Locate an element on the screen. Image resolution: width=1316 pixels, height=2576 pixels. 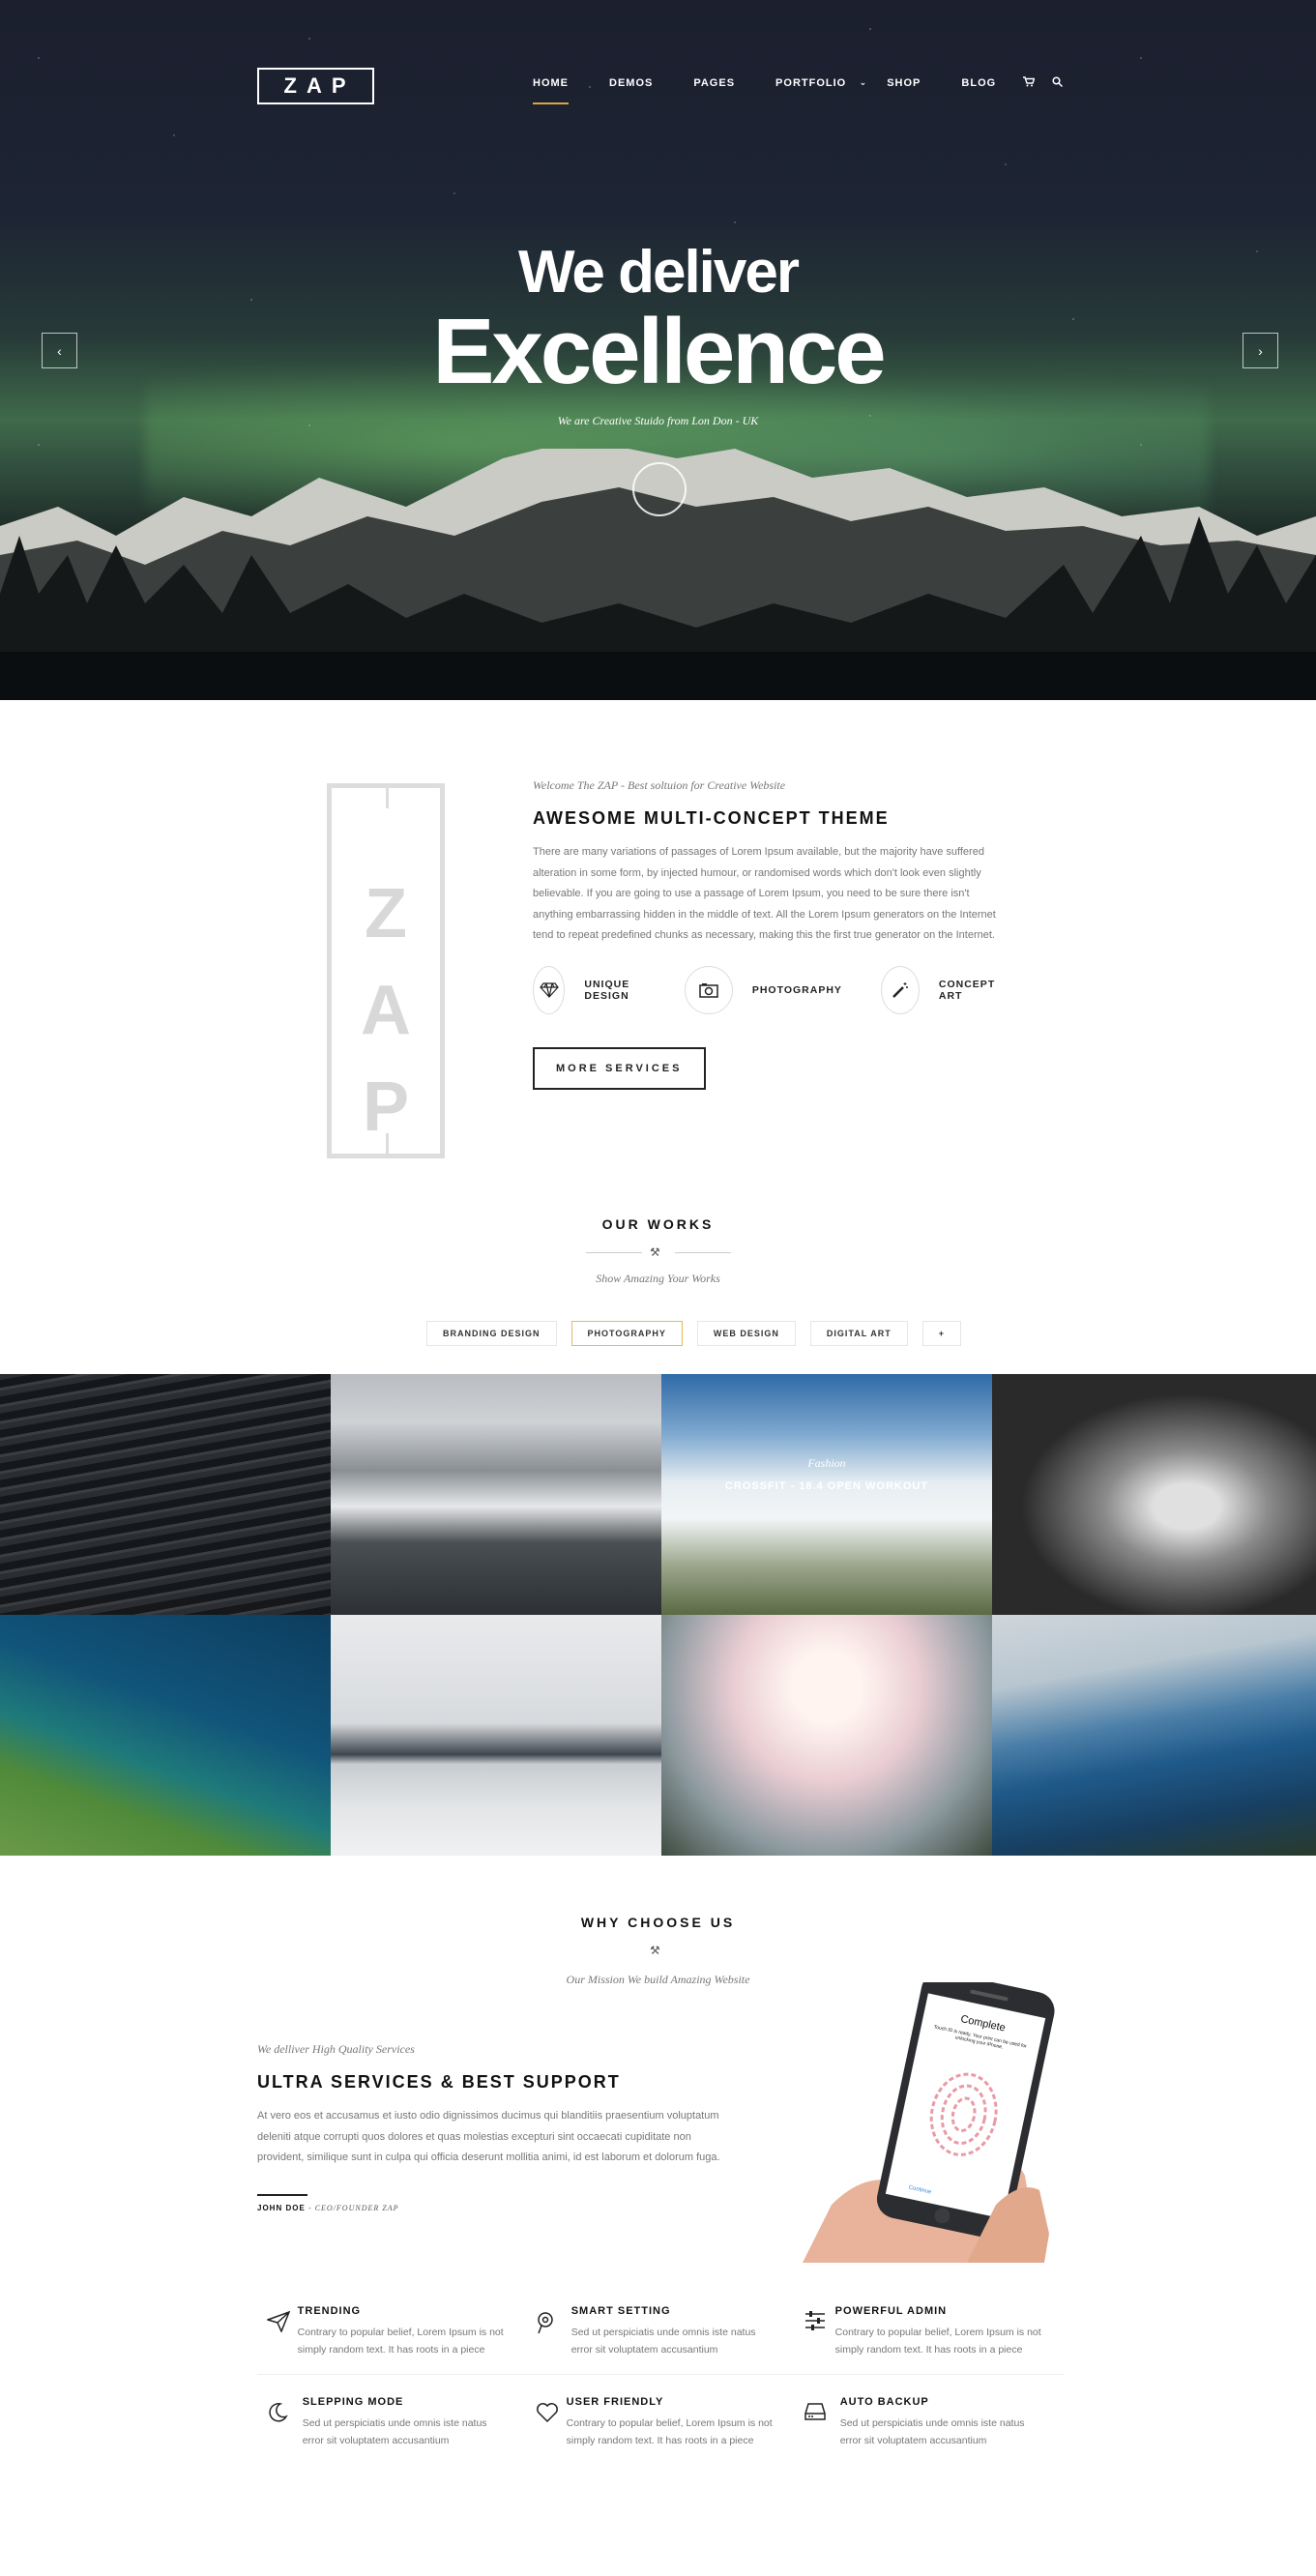
nav-pages: PAGES is located at coordinates (714, 83).